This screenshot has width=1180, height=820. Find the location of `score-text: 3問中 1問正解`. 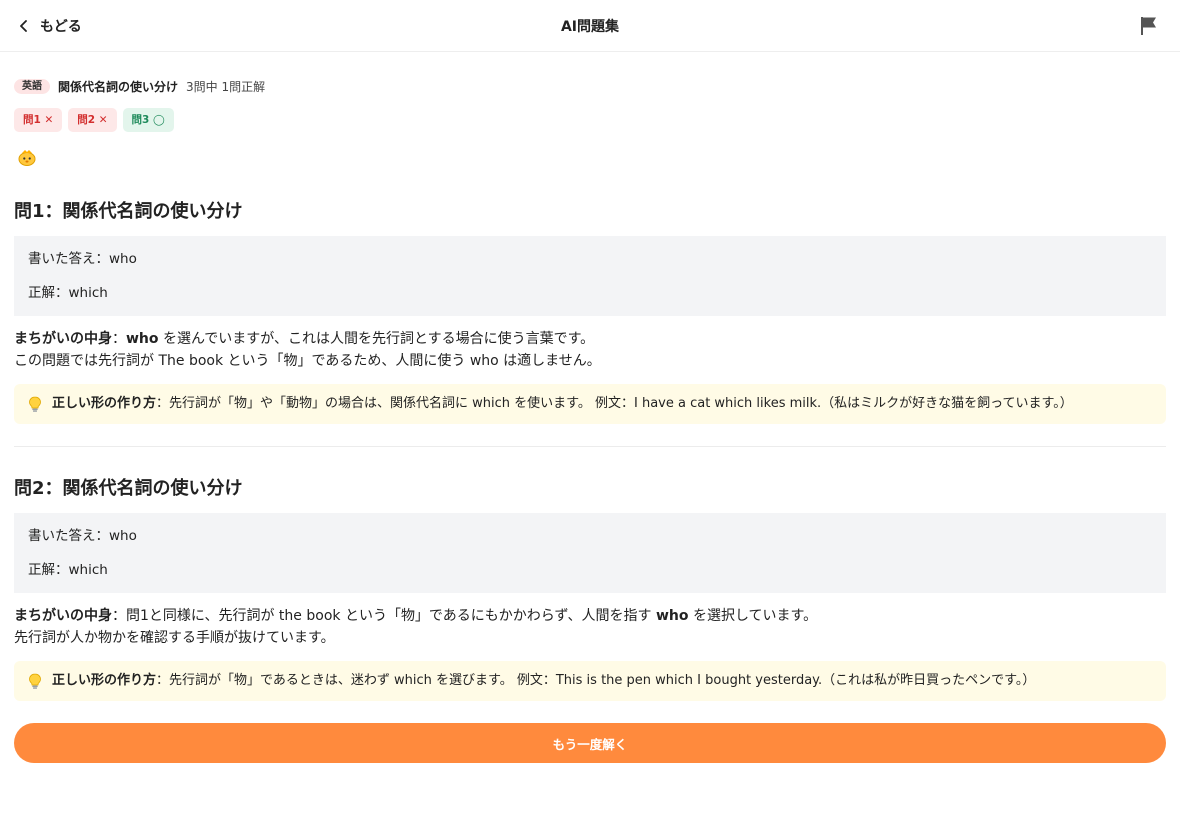

score-text: 3問中 1問正解 is located at coordinates (226, 86).